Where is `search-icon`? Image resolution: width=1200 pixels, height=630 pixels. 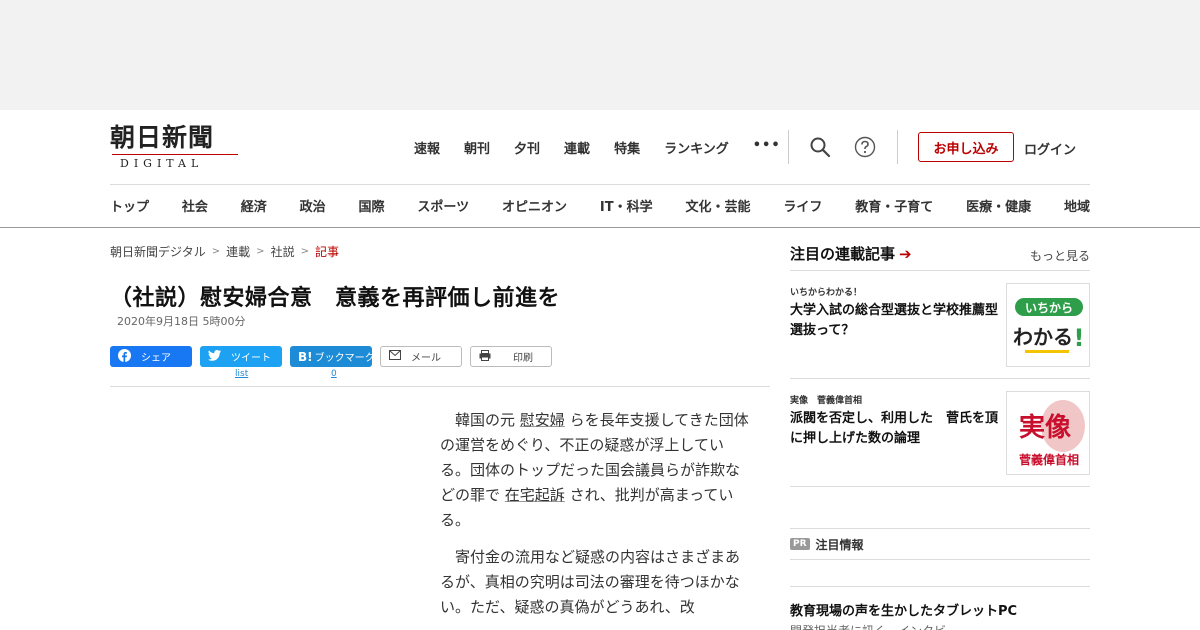
search-icon is located at coordinates (820, 147).